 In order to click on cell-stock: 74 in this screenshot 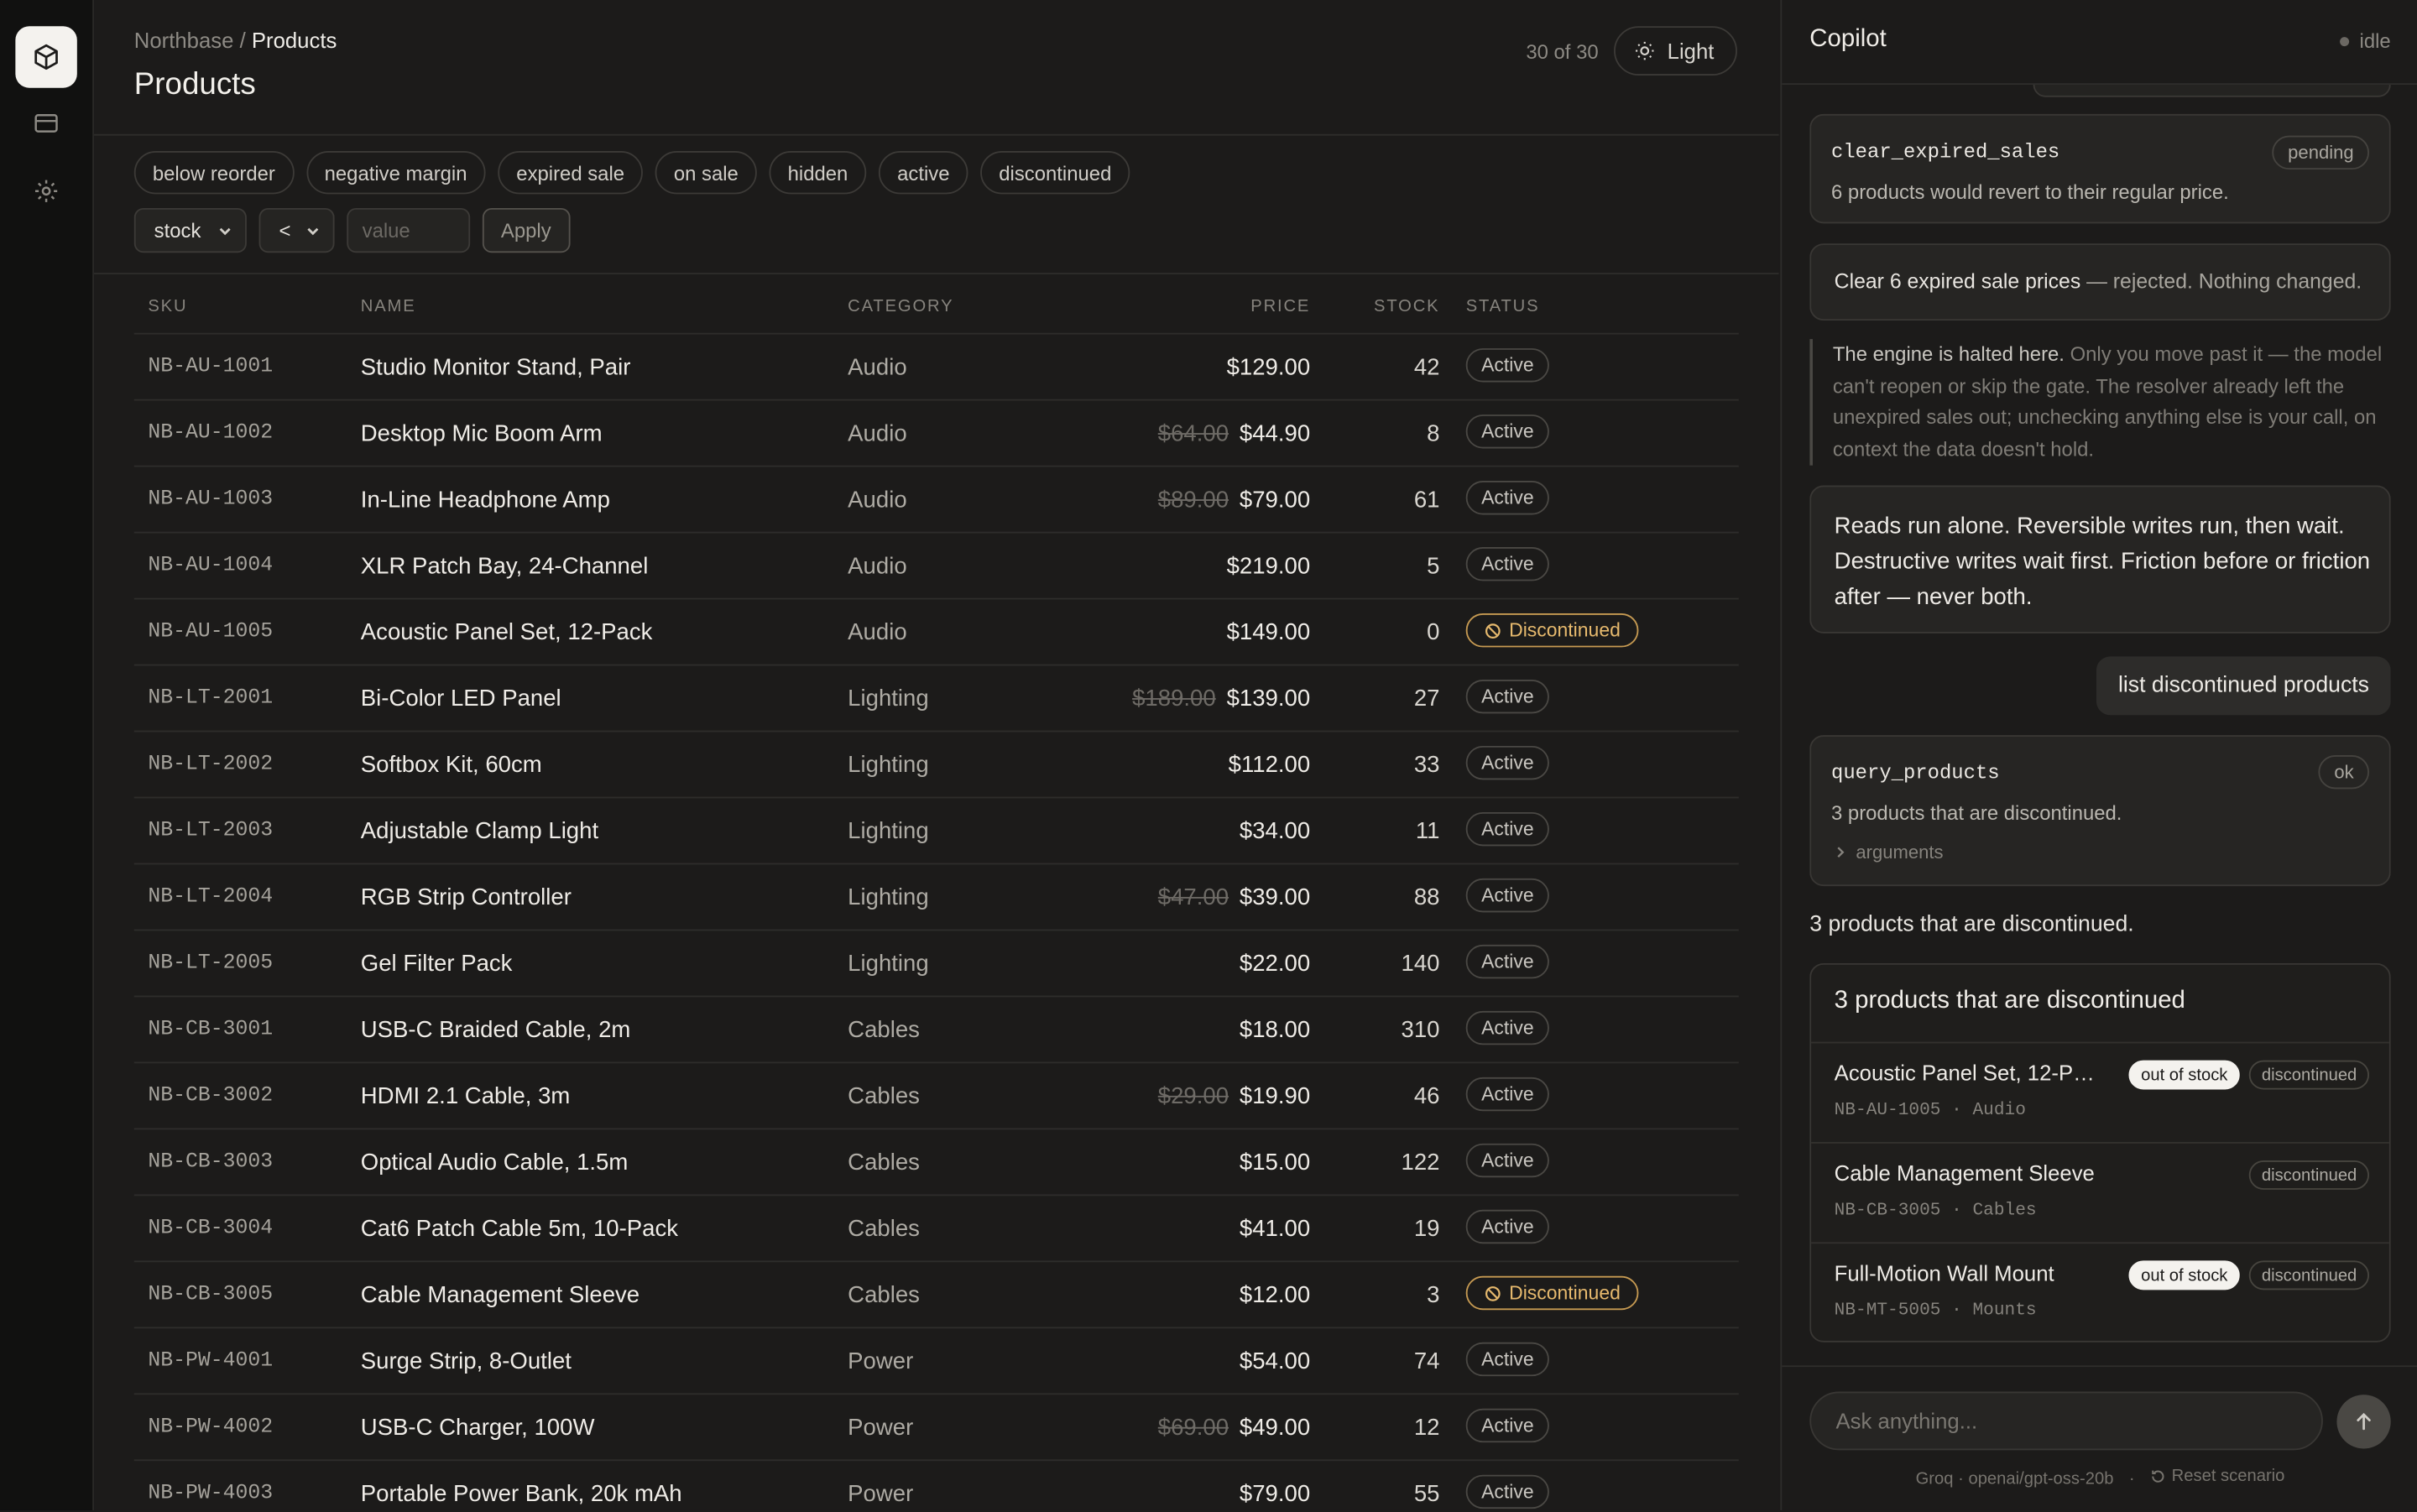, I will do `click(1426, 1362)`.